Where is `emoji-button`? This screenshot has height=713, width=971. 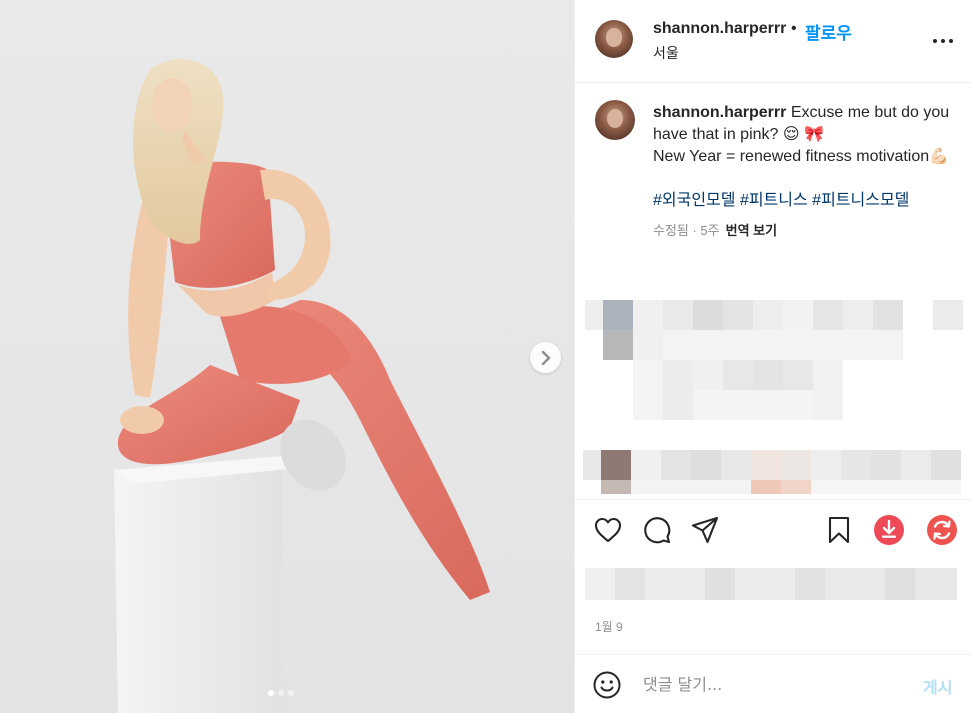
emoji-button is located at coordinates (607, 687).